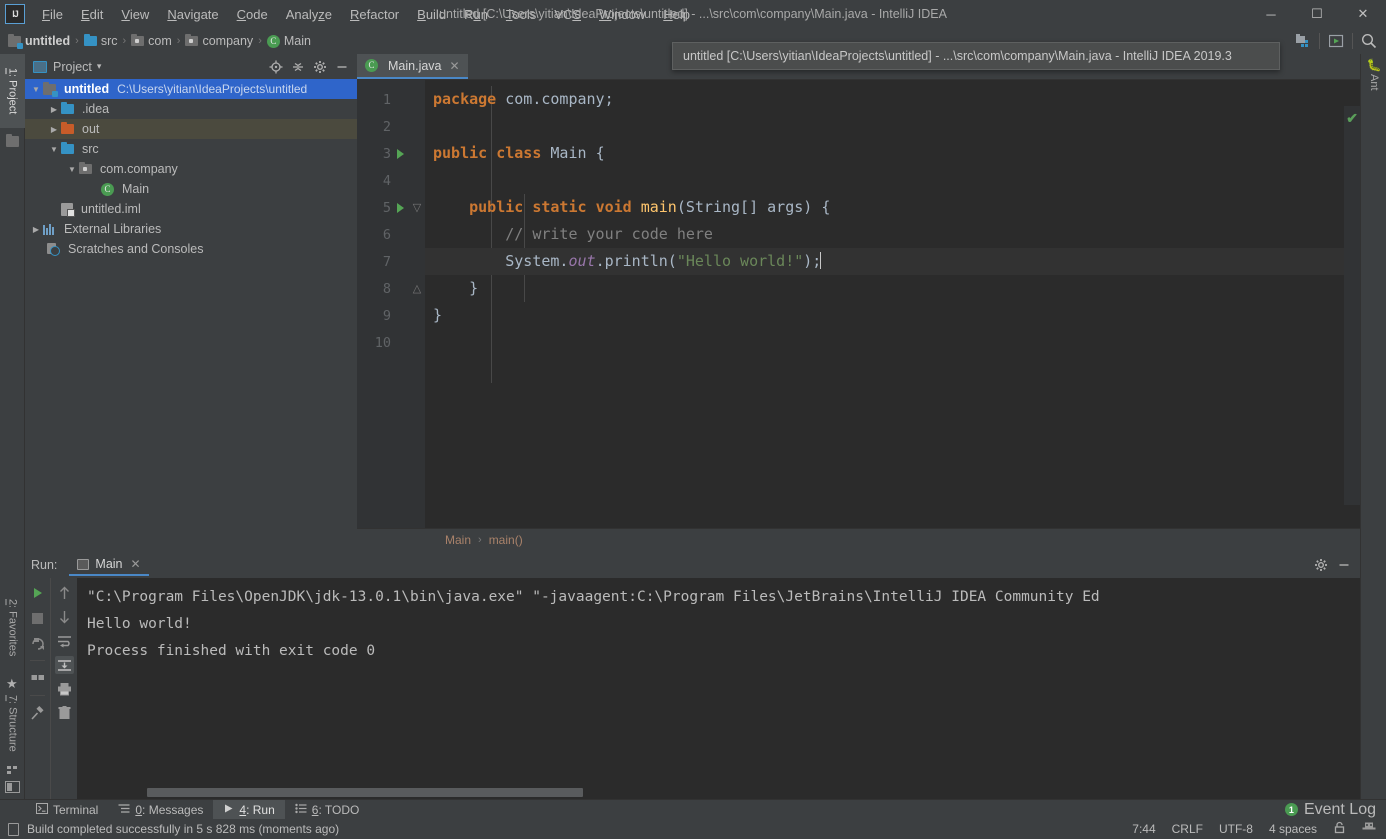 The width and height of the screenshot is (1386, 839). What do you see at coordinates (455, 66) in the screenshot?
I see `tab-close-icon: ✕` at bounding box center [455, 66].